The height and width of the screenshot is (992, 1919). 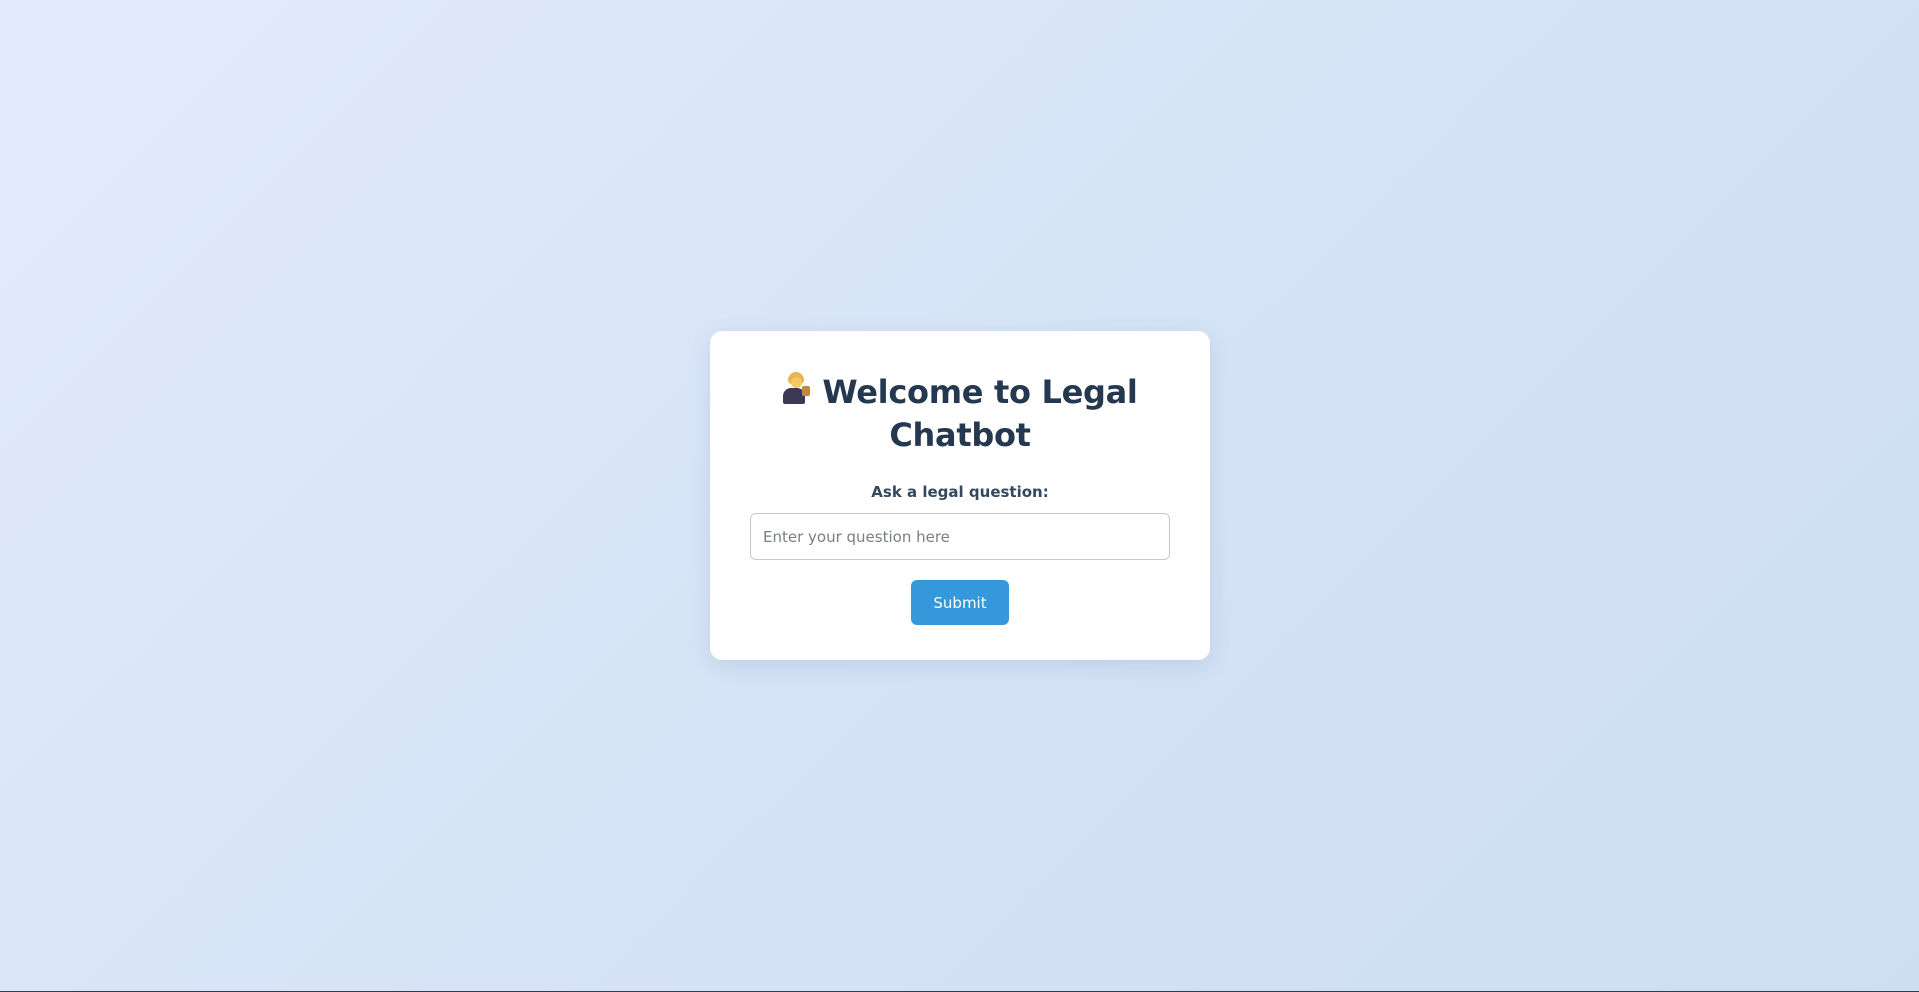 I want to click on submit-button: Submit, so click(x=960, y=602).